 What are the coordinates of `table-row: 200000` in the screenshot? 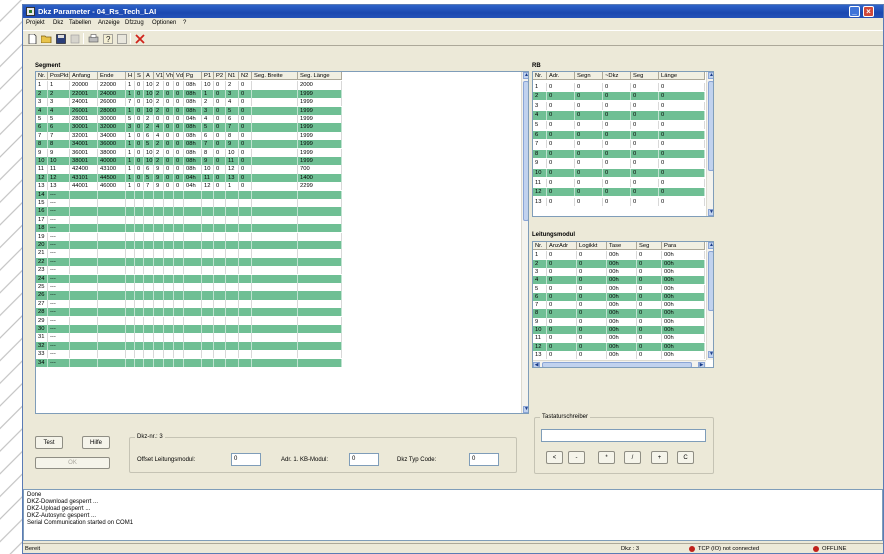 It's located at (619, 96).